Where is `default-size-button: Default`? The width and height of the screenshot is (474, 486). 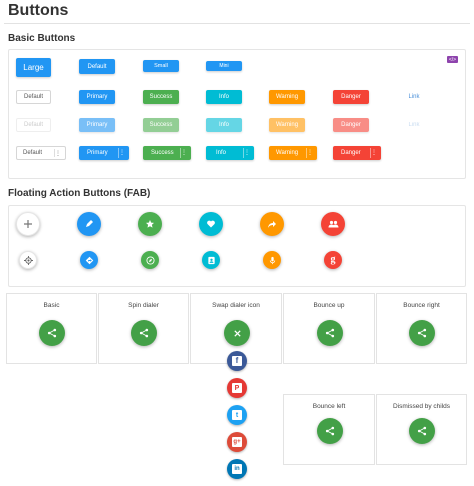 default-size-button: Default is located at coordinates (97, 66).